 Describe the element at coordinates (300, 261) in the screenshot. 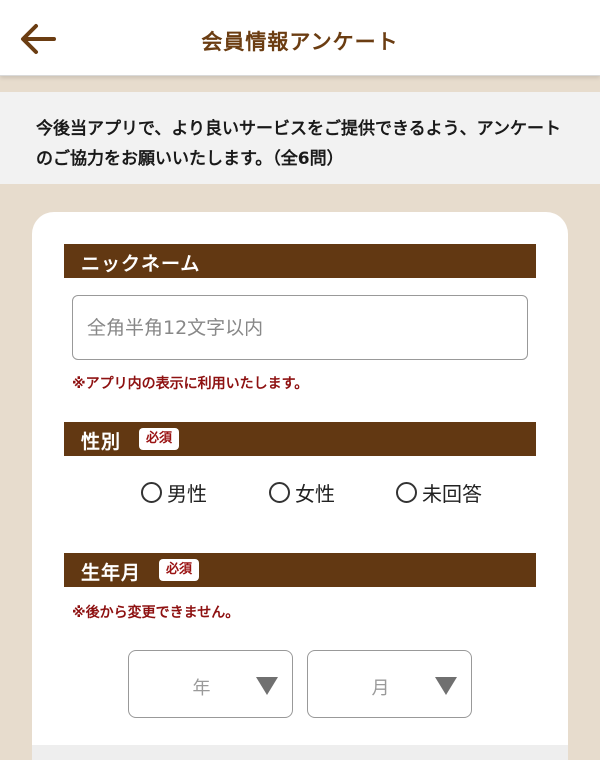

I see `nickname-section-header: ニックネーム` at that location.